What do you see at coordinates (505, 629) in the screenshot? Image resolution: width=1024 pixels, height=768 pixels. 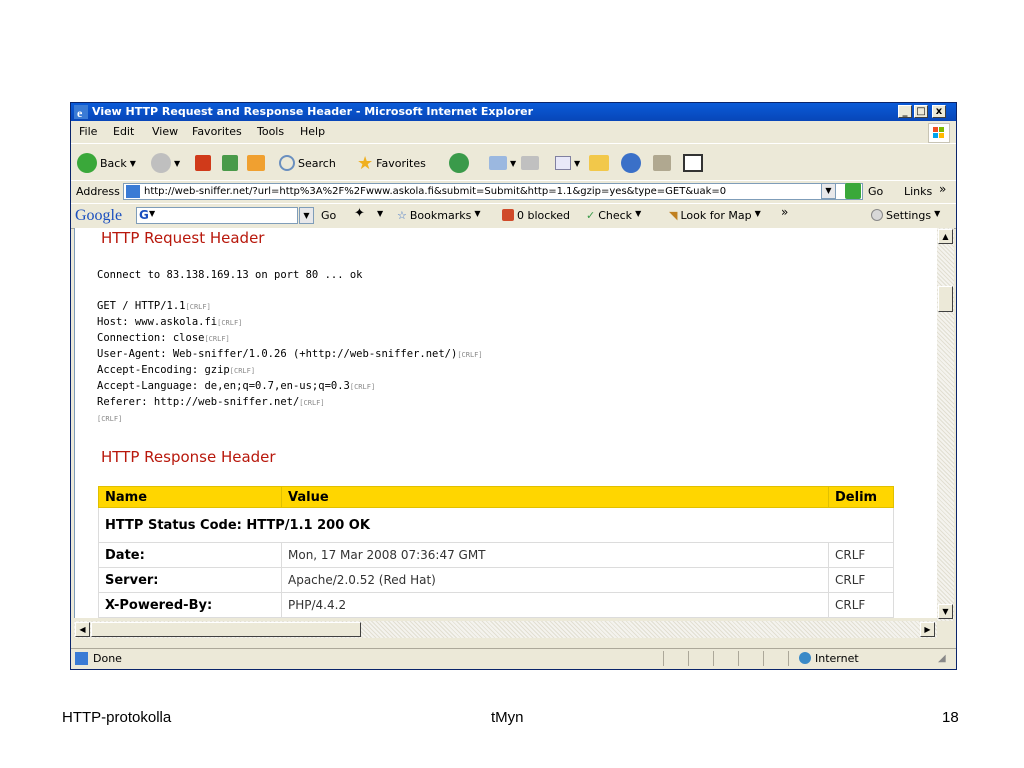 I see `horizontal-scrollbar: ◀ ▶` at bounding box center [505, 629].